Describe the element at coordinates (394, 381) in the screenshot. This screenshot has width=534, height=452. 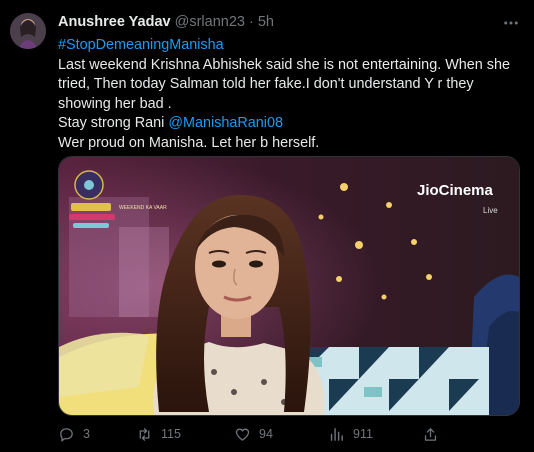
I see `patterned-cushion` at that location.